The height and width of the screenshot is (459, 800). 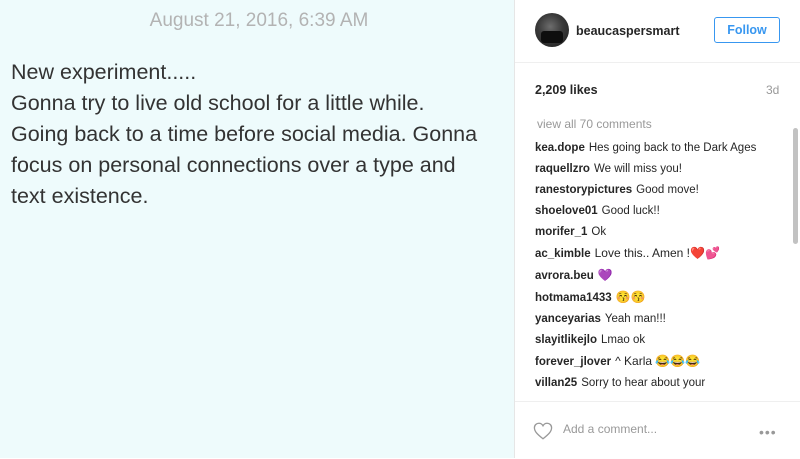 What do you see at coordinates (543, 431) in the screenshot?
I see `heart-outline-icon` at bounding box center [543, 431].